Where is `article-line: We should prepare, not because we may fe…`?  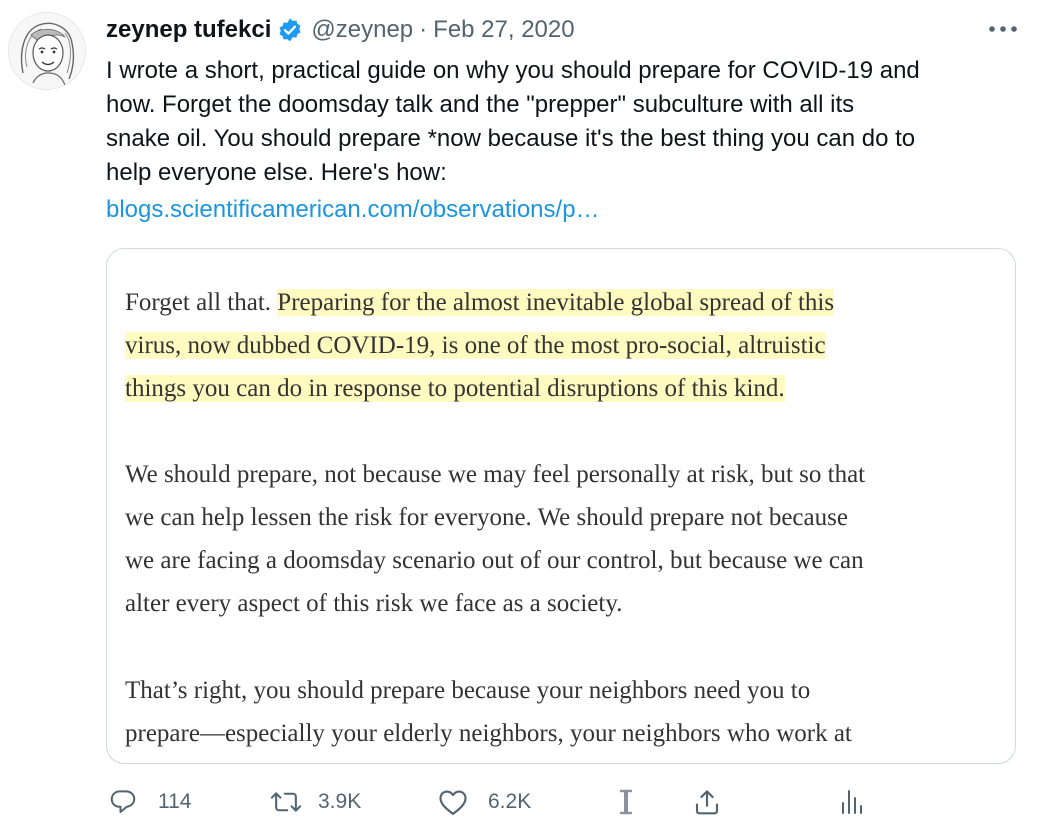
article-line: We should prepare, not because we may fe… is located at coordinates (495, 474).